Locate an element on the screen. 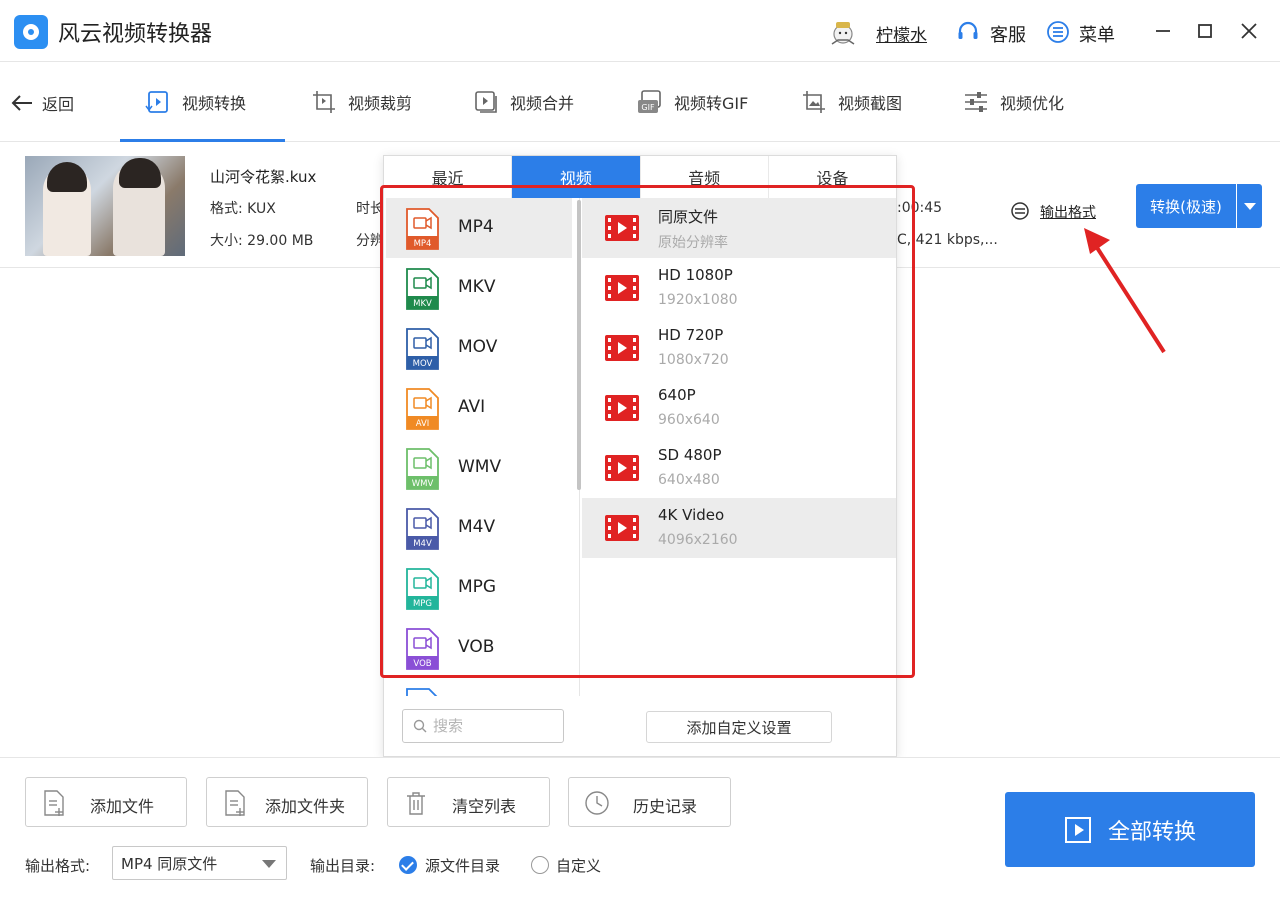  resolution-item: 同原文件 原始分辨率 is located at coordinates (739, 228).